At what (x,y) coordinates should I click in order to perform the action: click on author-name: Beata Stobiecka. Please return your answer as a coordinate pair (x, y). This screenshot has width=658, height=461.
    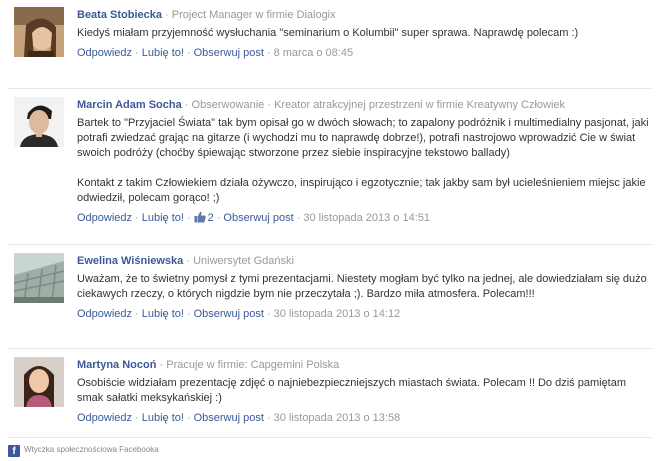
    Looking at the image, I should click on (119, 15).